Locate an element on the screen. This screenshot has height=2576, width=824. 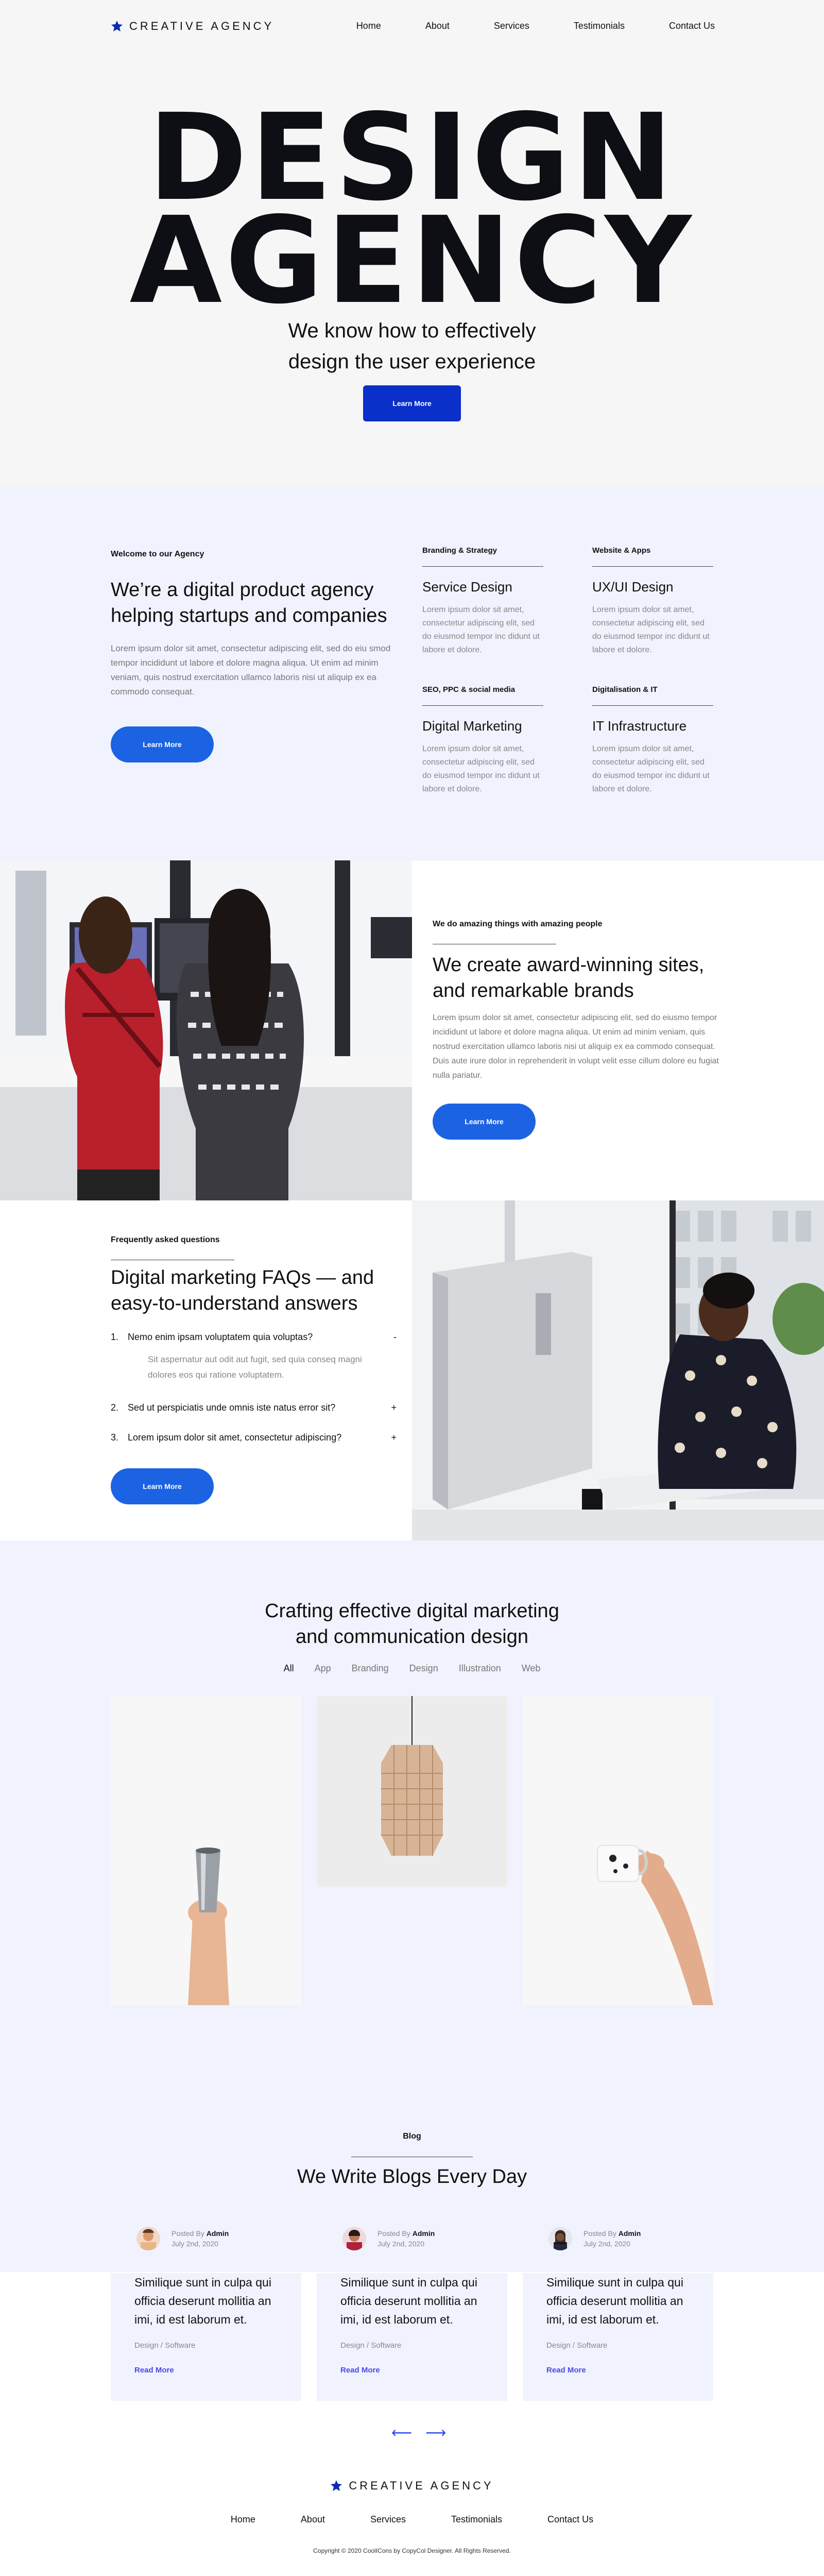
blog-title: We Write Blogs Every Day is located at coordinates (412, 2177).